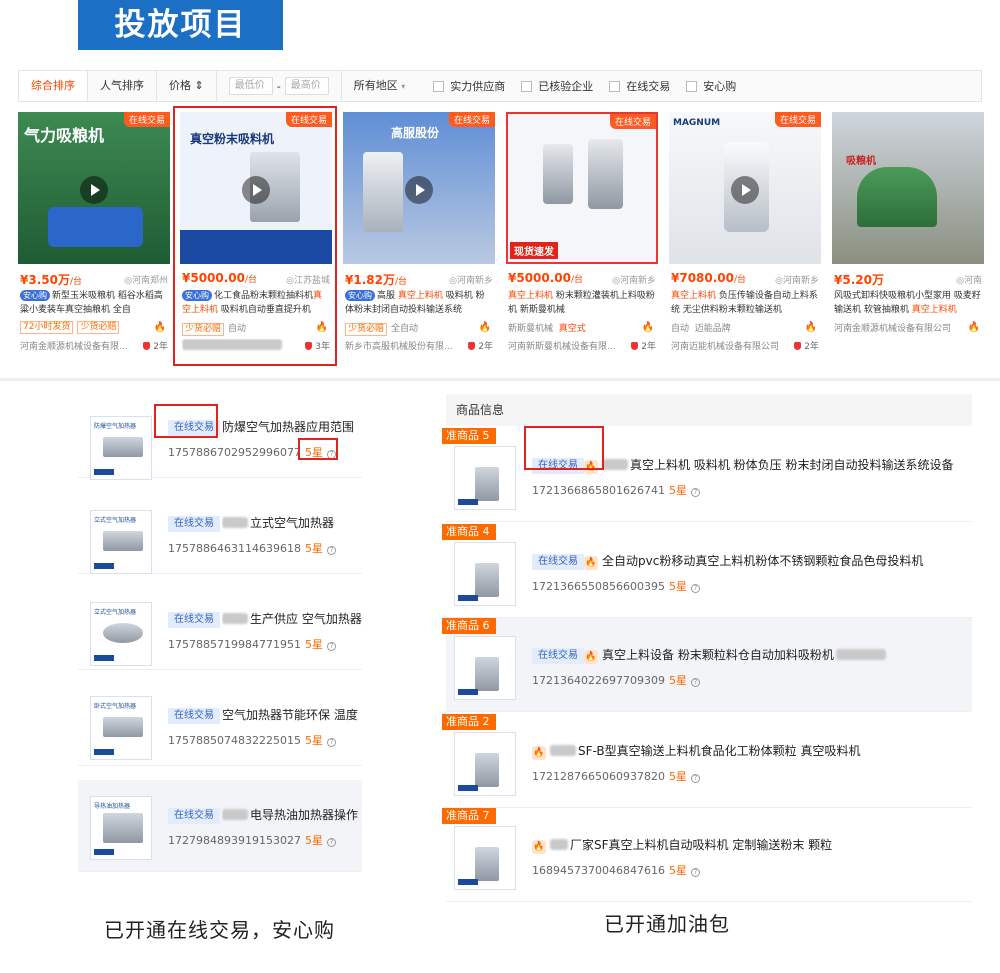 The width and height of the screenshot is (1000, 973). What do you see at coordinates (360, 295) in the screenshot?
I see `safe-buy-tag: 安心购` at bounding box center [360, 295].